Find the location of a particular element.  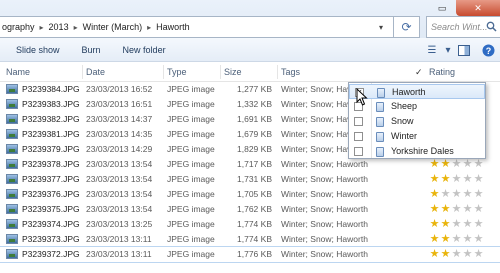

tag-menu-item: Snow is located at coordinates (417, 121).